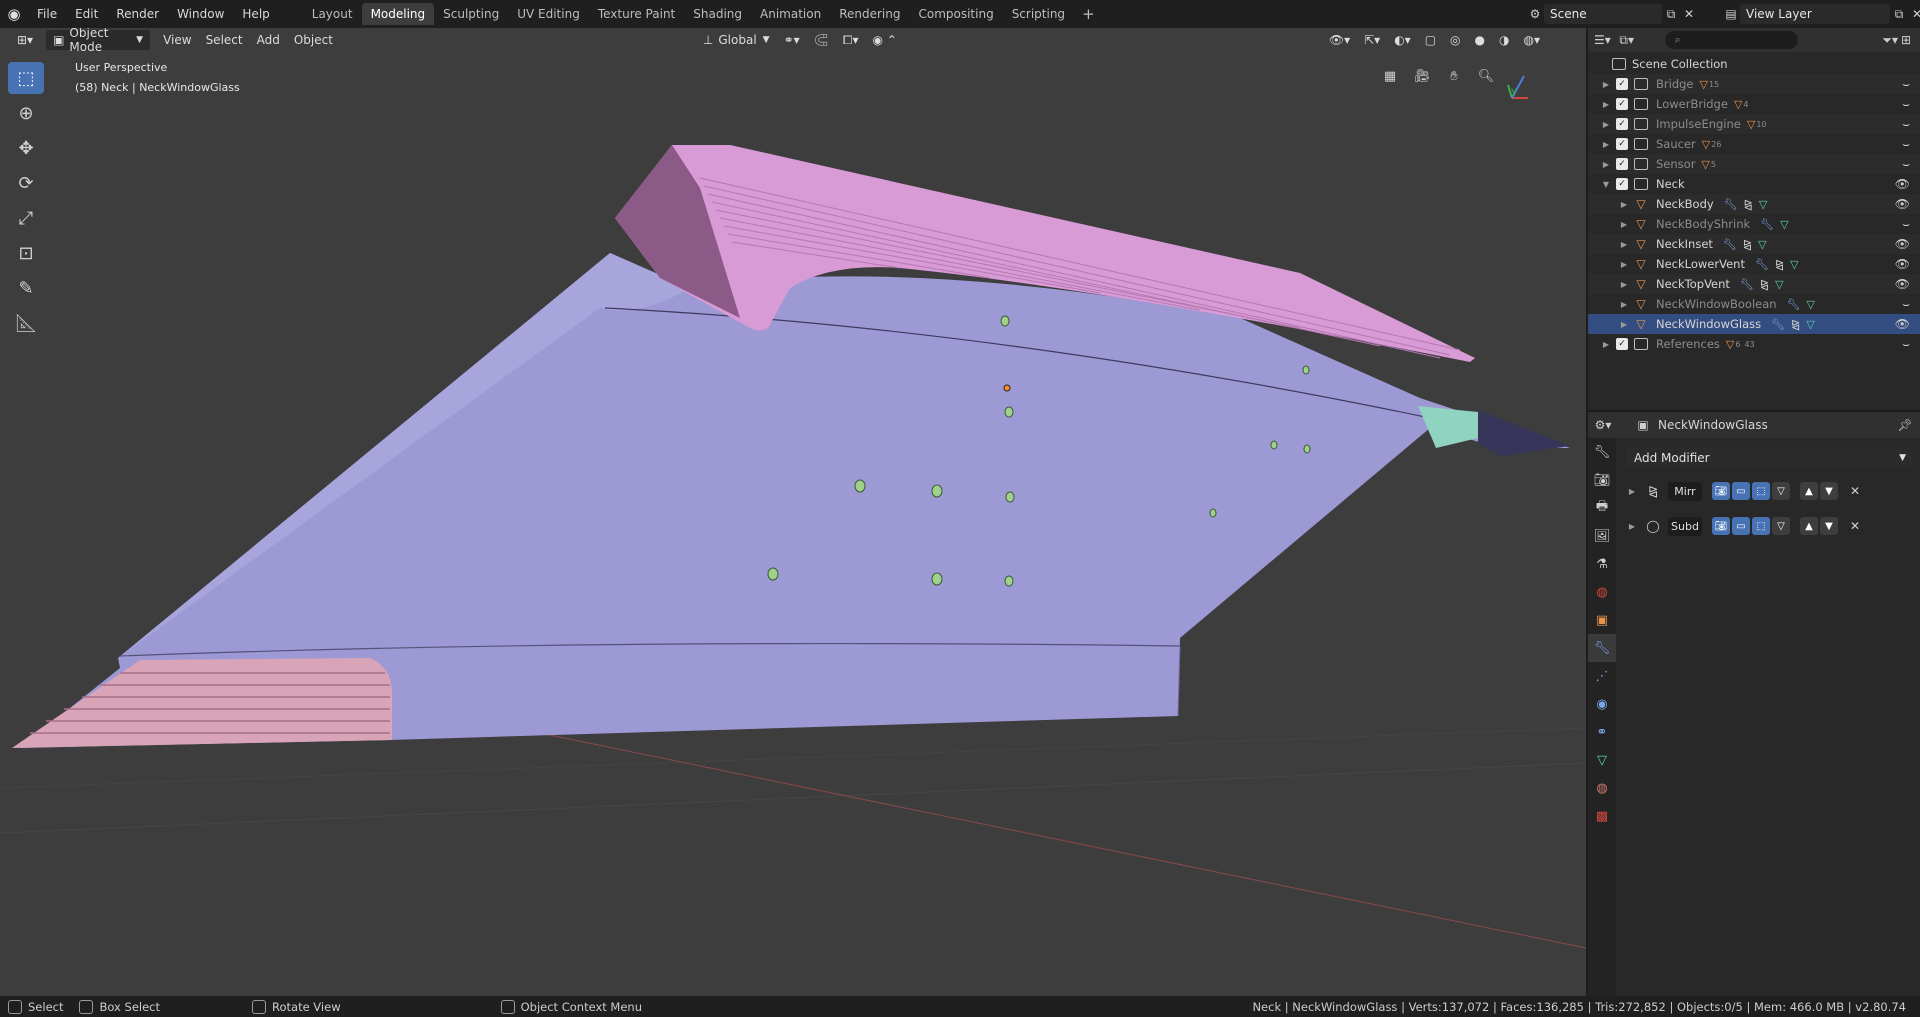  Describe the element at coordinates (1612, 14) in the screenshot. I see `scene-selector: ⚙ Scene ⧉ ✕` at that location.